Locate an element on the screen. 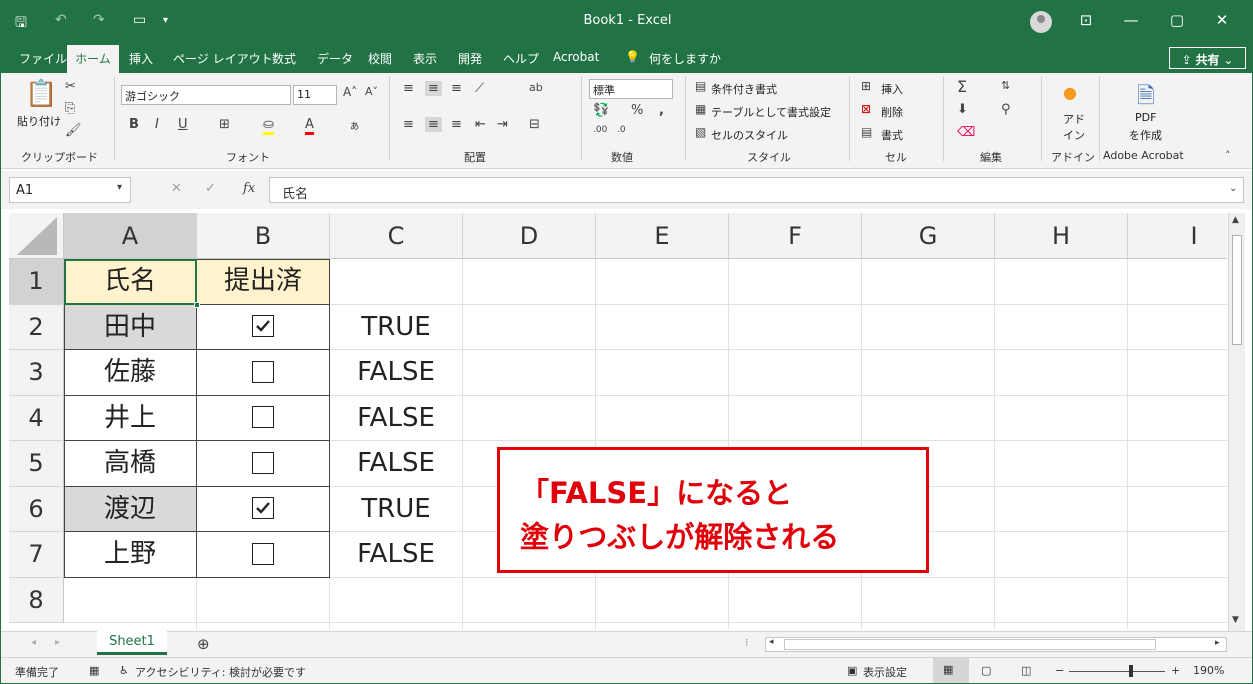  sheet-tab-sheet1: Sheet1 is located at coordinates (132, 643).